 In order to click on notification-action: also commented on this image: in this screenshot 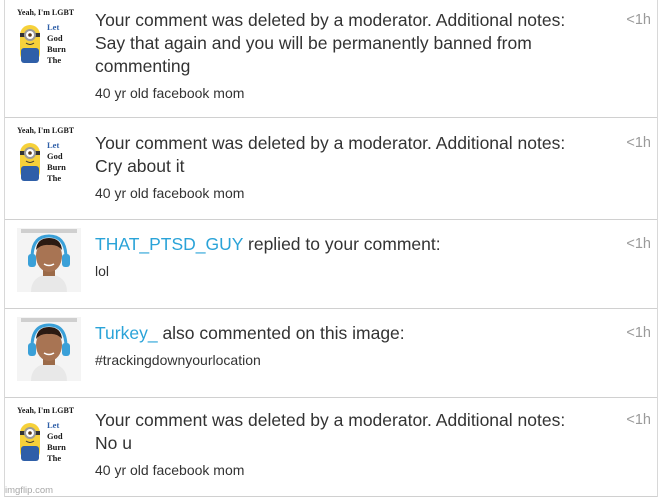, I will do `click(281, 333)`.